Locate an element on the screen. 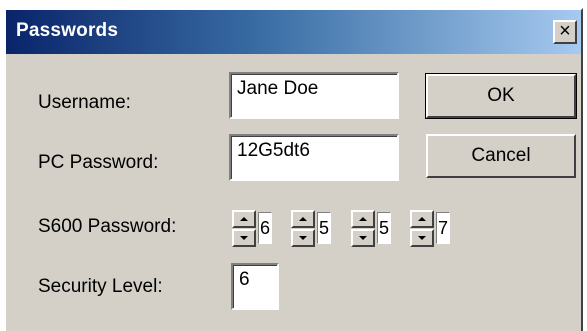  s600-password-label: S600 Password: is located at coordinates (107, 226).